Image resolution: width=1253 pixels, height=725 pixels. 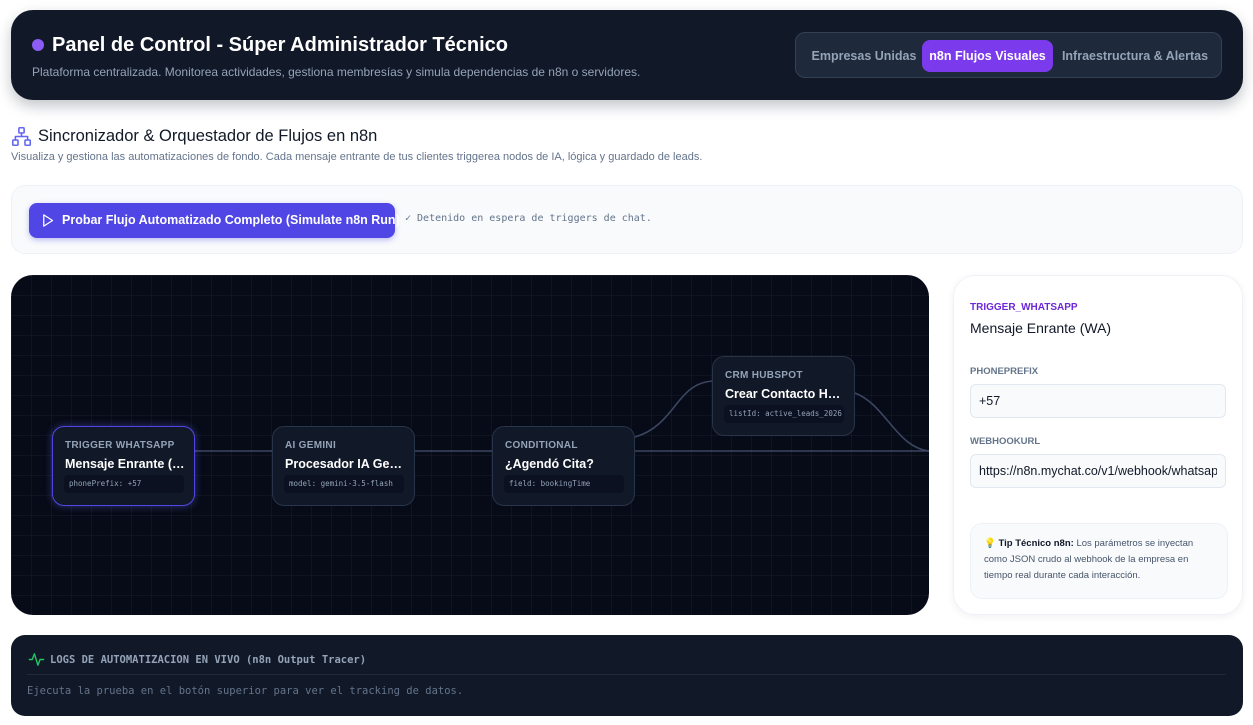 I want to click on node-type: CRM HUBSPOT, so click(x=764, y=375).